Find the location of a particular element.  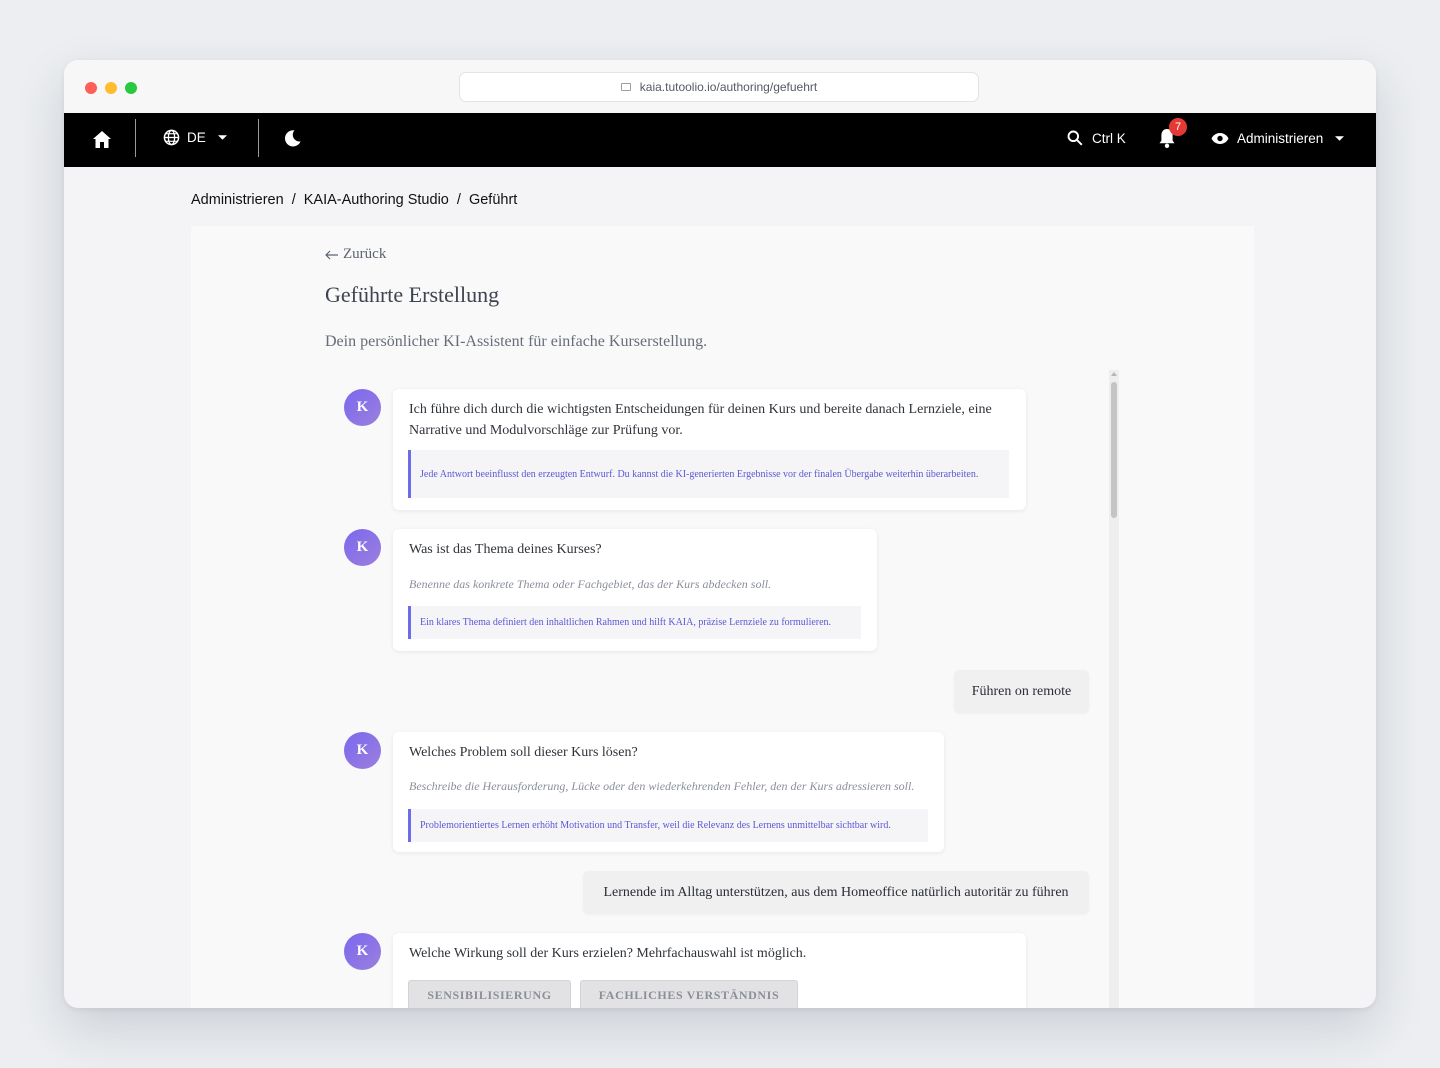

search-shortcut: Ctrl K is located at coordinates (1109, 138).